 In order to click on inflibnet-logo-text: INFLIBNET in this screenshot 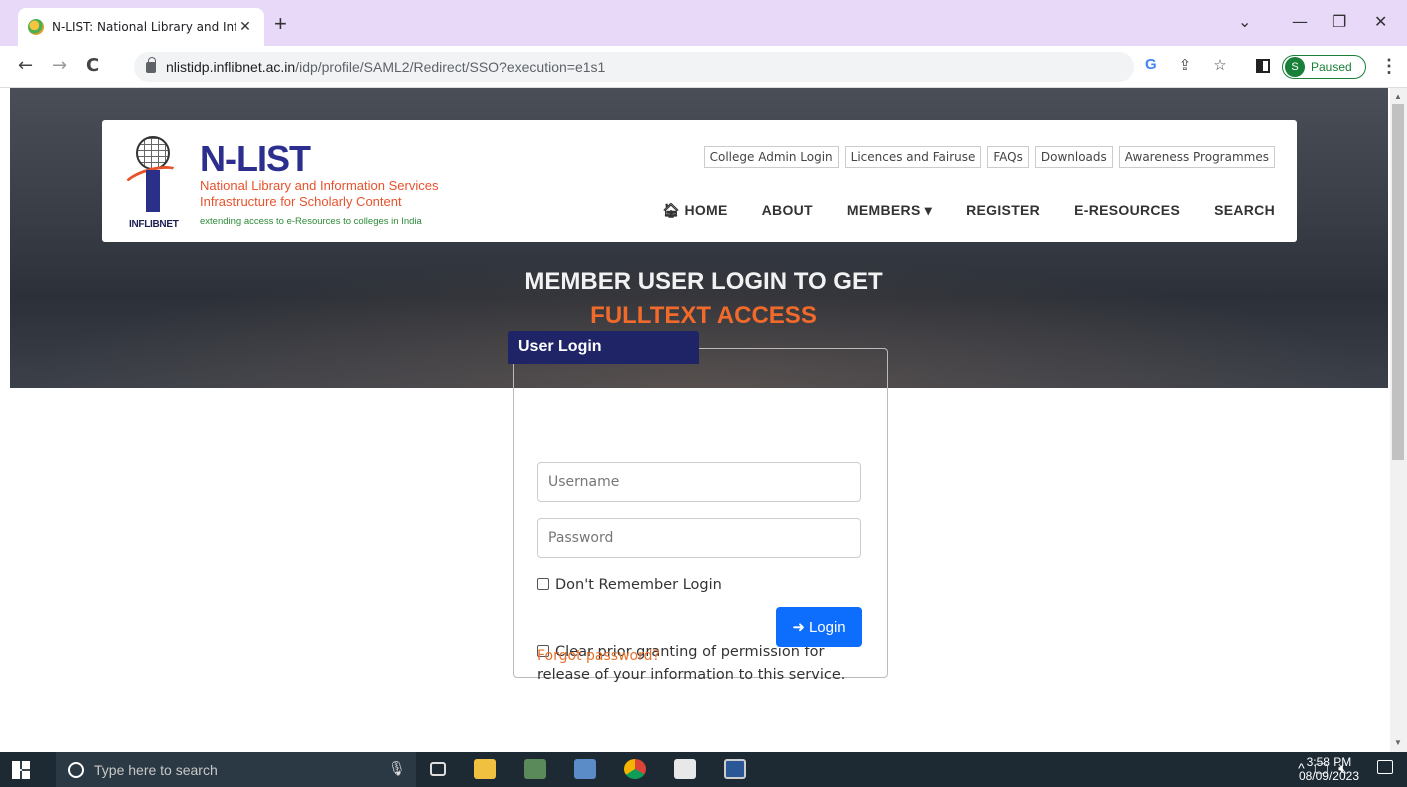, I will do `click(154, 224)`.